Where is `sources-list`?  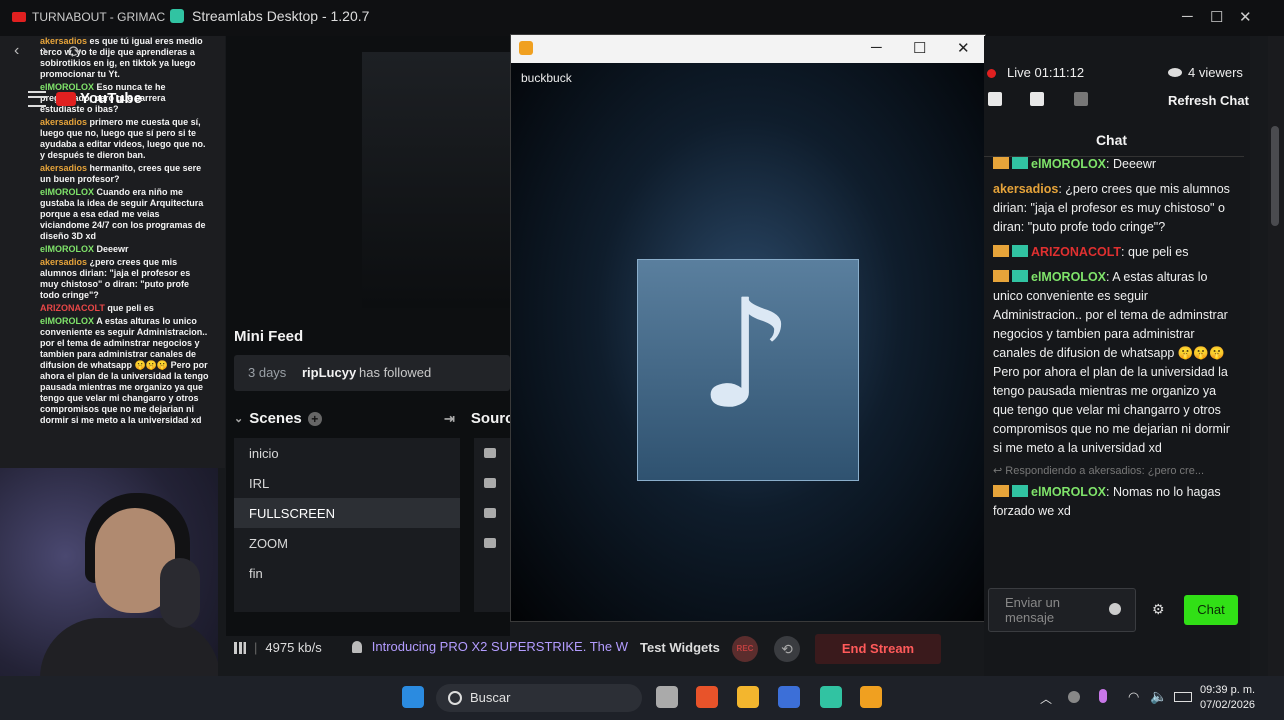
sources-list is located at coordinates (494, 525).